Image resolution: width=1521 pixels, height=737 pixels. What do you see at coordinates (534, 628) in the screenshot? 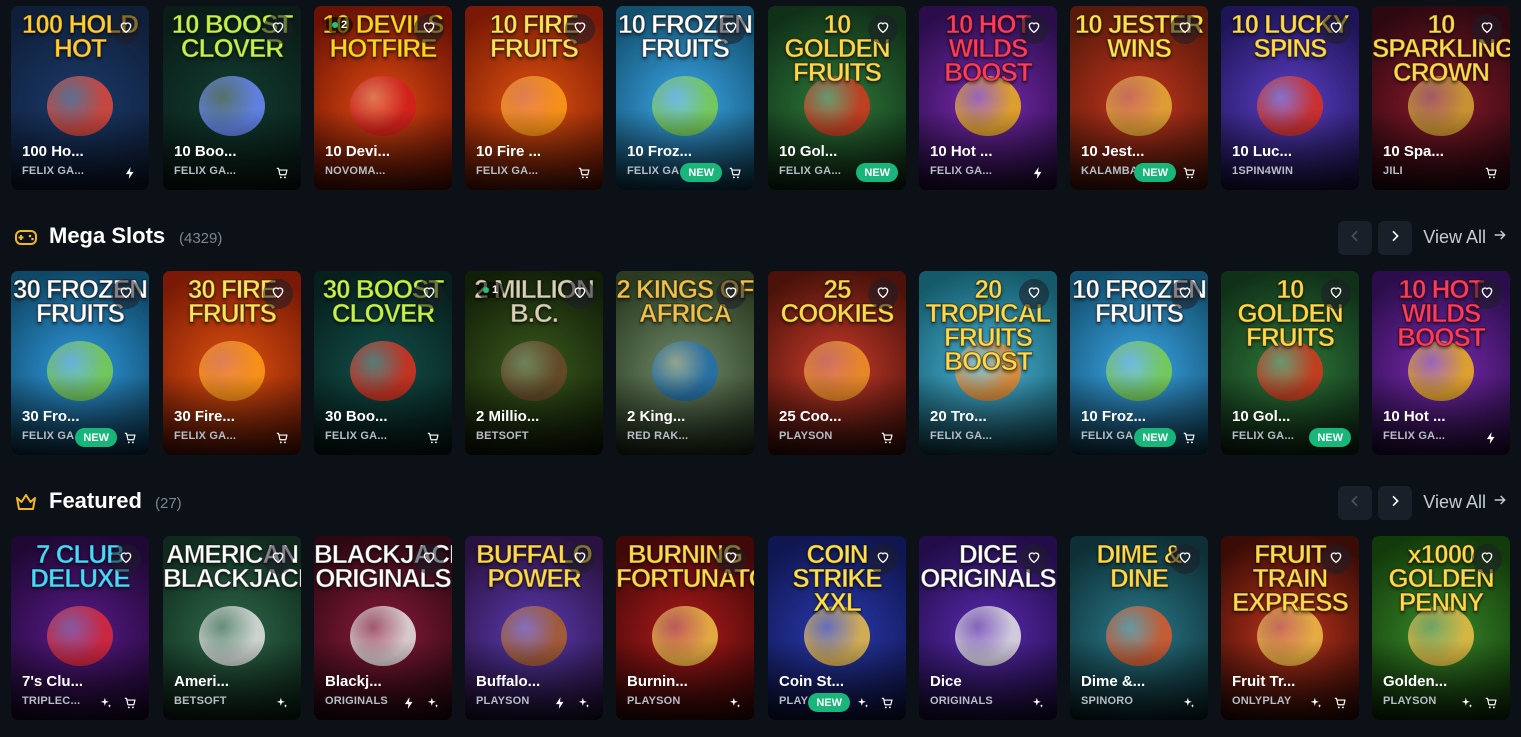
I see `game-card: BUFFALO POWER Buffalo... PLAYSON` at bounding box center [534, 628].